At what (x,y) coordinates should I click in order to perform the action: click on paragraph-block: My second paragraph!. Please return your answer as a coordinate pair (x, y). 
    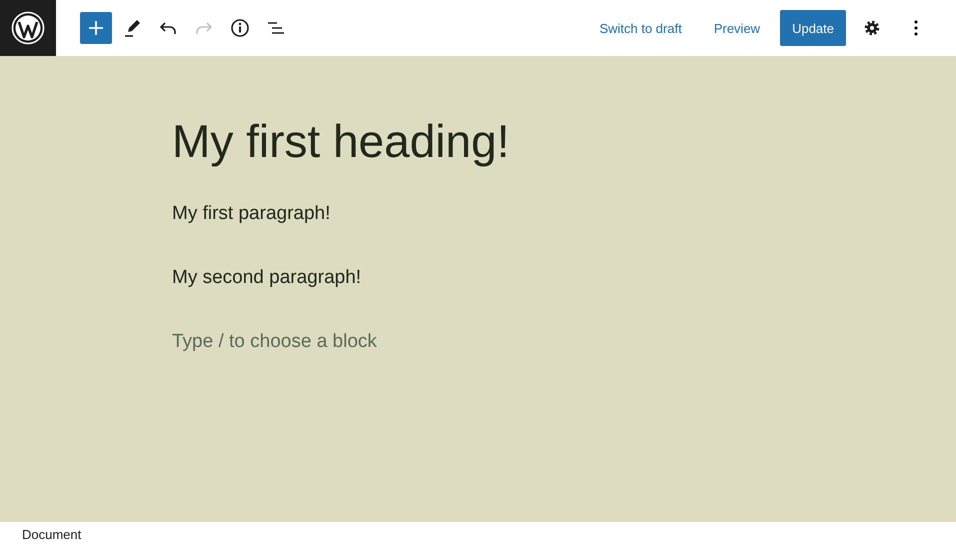
    Looking at the image, I should click on (267, 278).